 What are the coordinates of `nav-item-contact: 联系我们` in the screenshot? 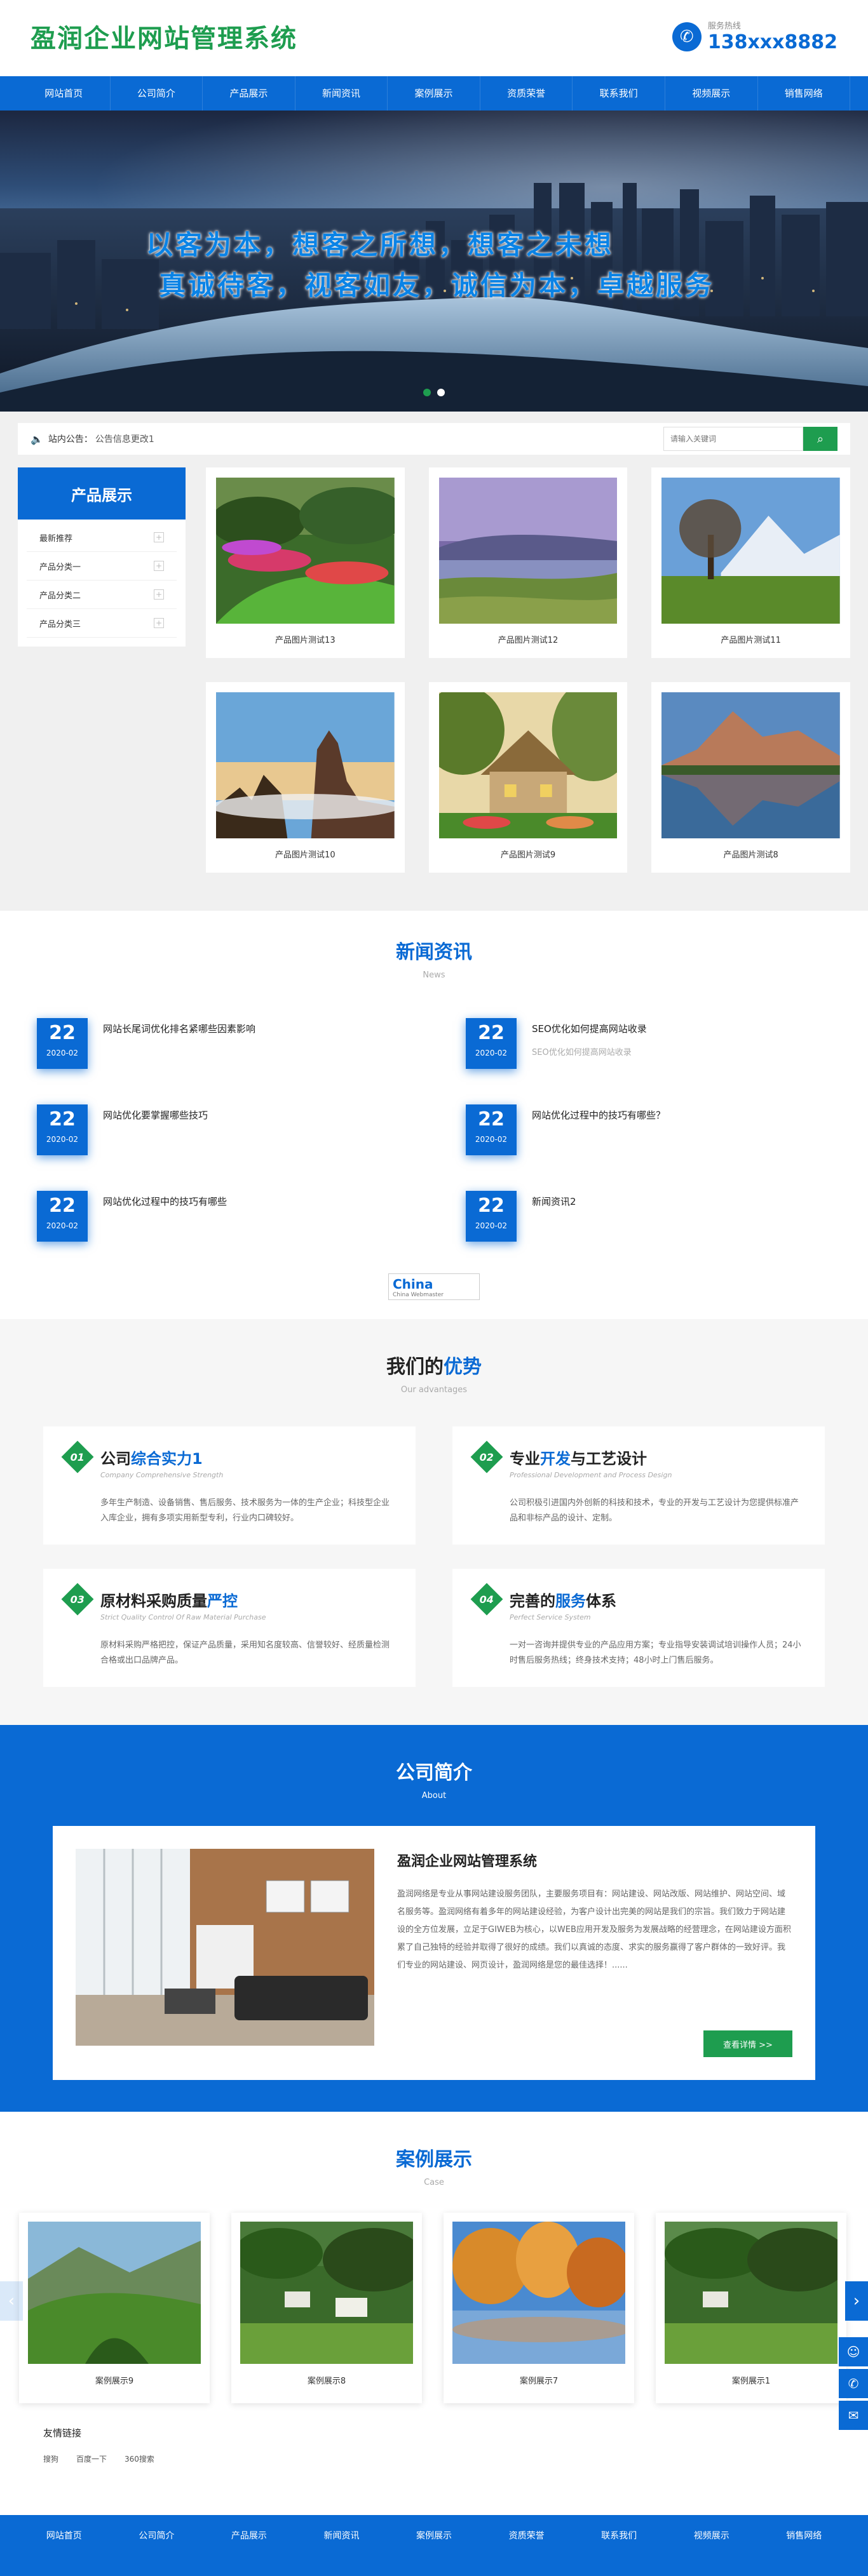 It's located at (619, 94).